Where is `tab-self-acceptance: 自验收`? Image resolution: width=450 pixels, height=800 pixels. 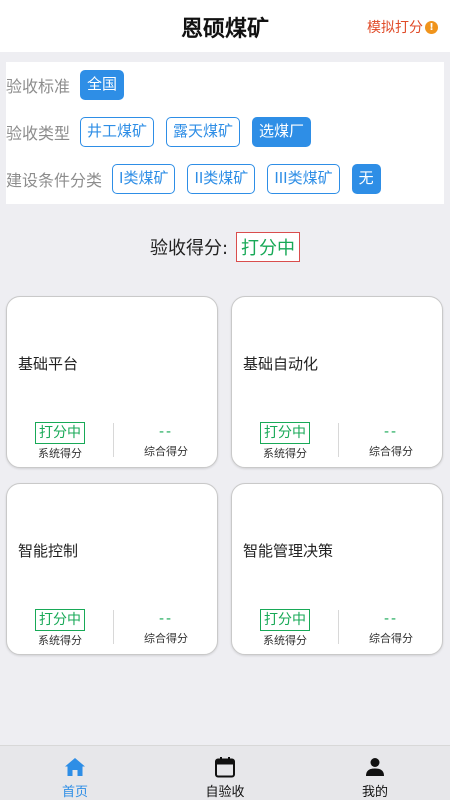 tab-self-acceptance: 自验收 is located at coordinates (225, 773).